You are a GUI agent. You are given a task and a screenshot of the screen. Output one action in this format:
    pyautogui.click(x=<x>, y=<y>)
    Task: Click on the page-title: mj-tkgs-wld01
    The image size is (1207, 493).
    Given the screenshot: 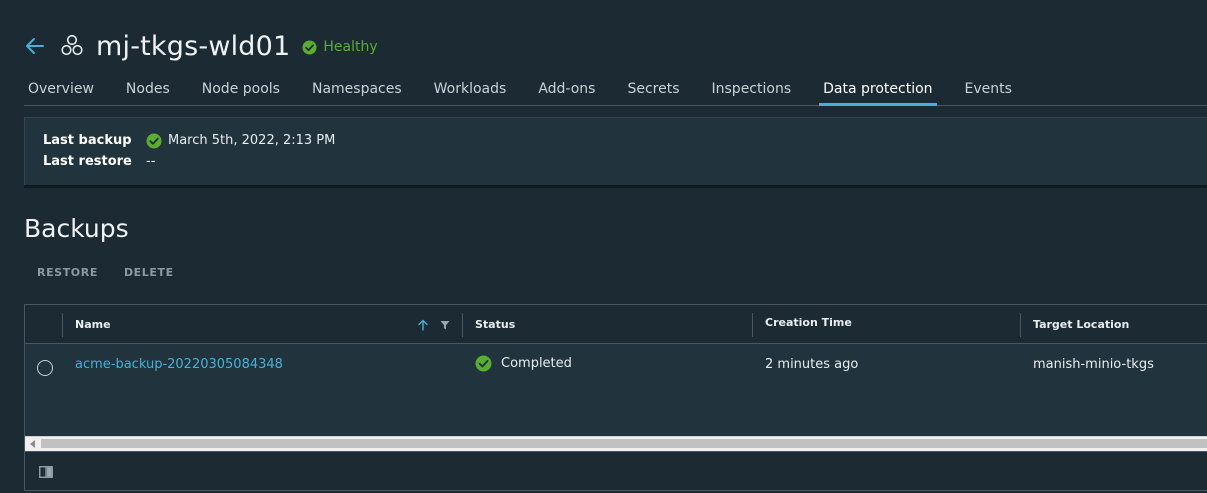 What is the action you would take?
    pyautogui.click(x=193, y=46)
    